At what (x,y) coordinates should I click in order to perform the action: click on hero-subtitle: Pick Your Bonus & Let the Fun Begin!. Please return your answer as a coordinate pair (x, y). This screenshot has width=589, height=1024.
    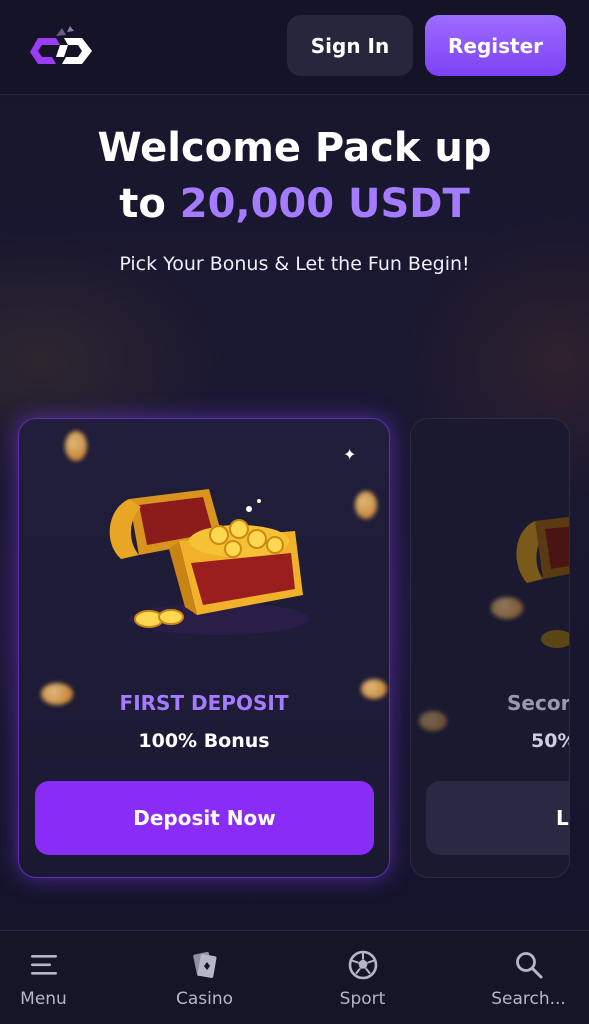
    Looking at the image, I should click on (294, 264).